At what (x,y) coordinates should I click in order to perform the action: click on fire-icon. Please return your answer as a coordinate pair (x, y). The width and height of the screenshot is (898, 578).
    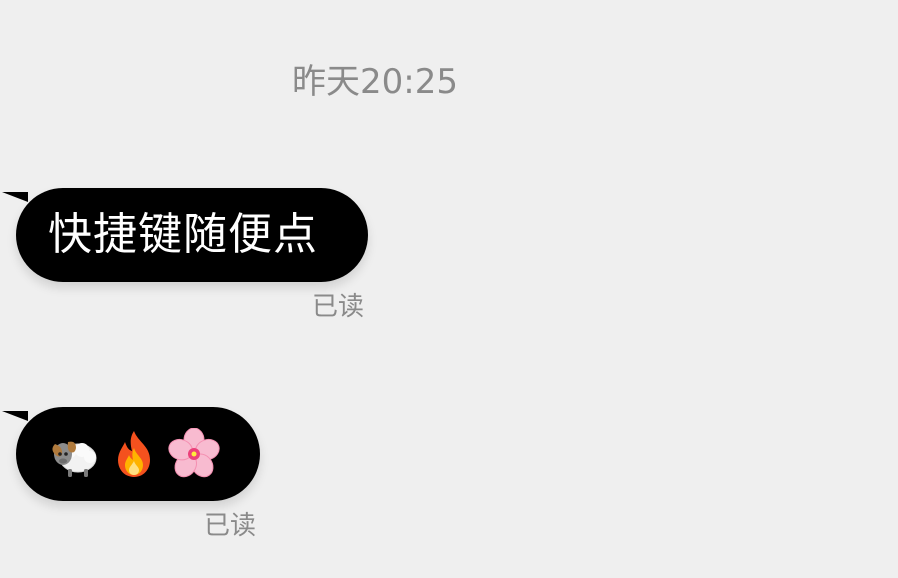
    Looking at the image, I should click on (134, 454).